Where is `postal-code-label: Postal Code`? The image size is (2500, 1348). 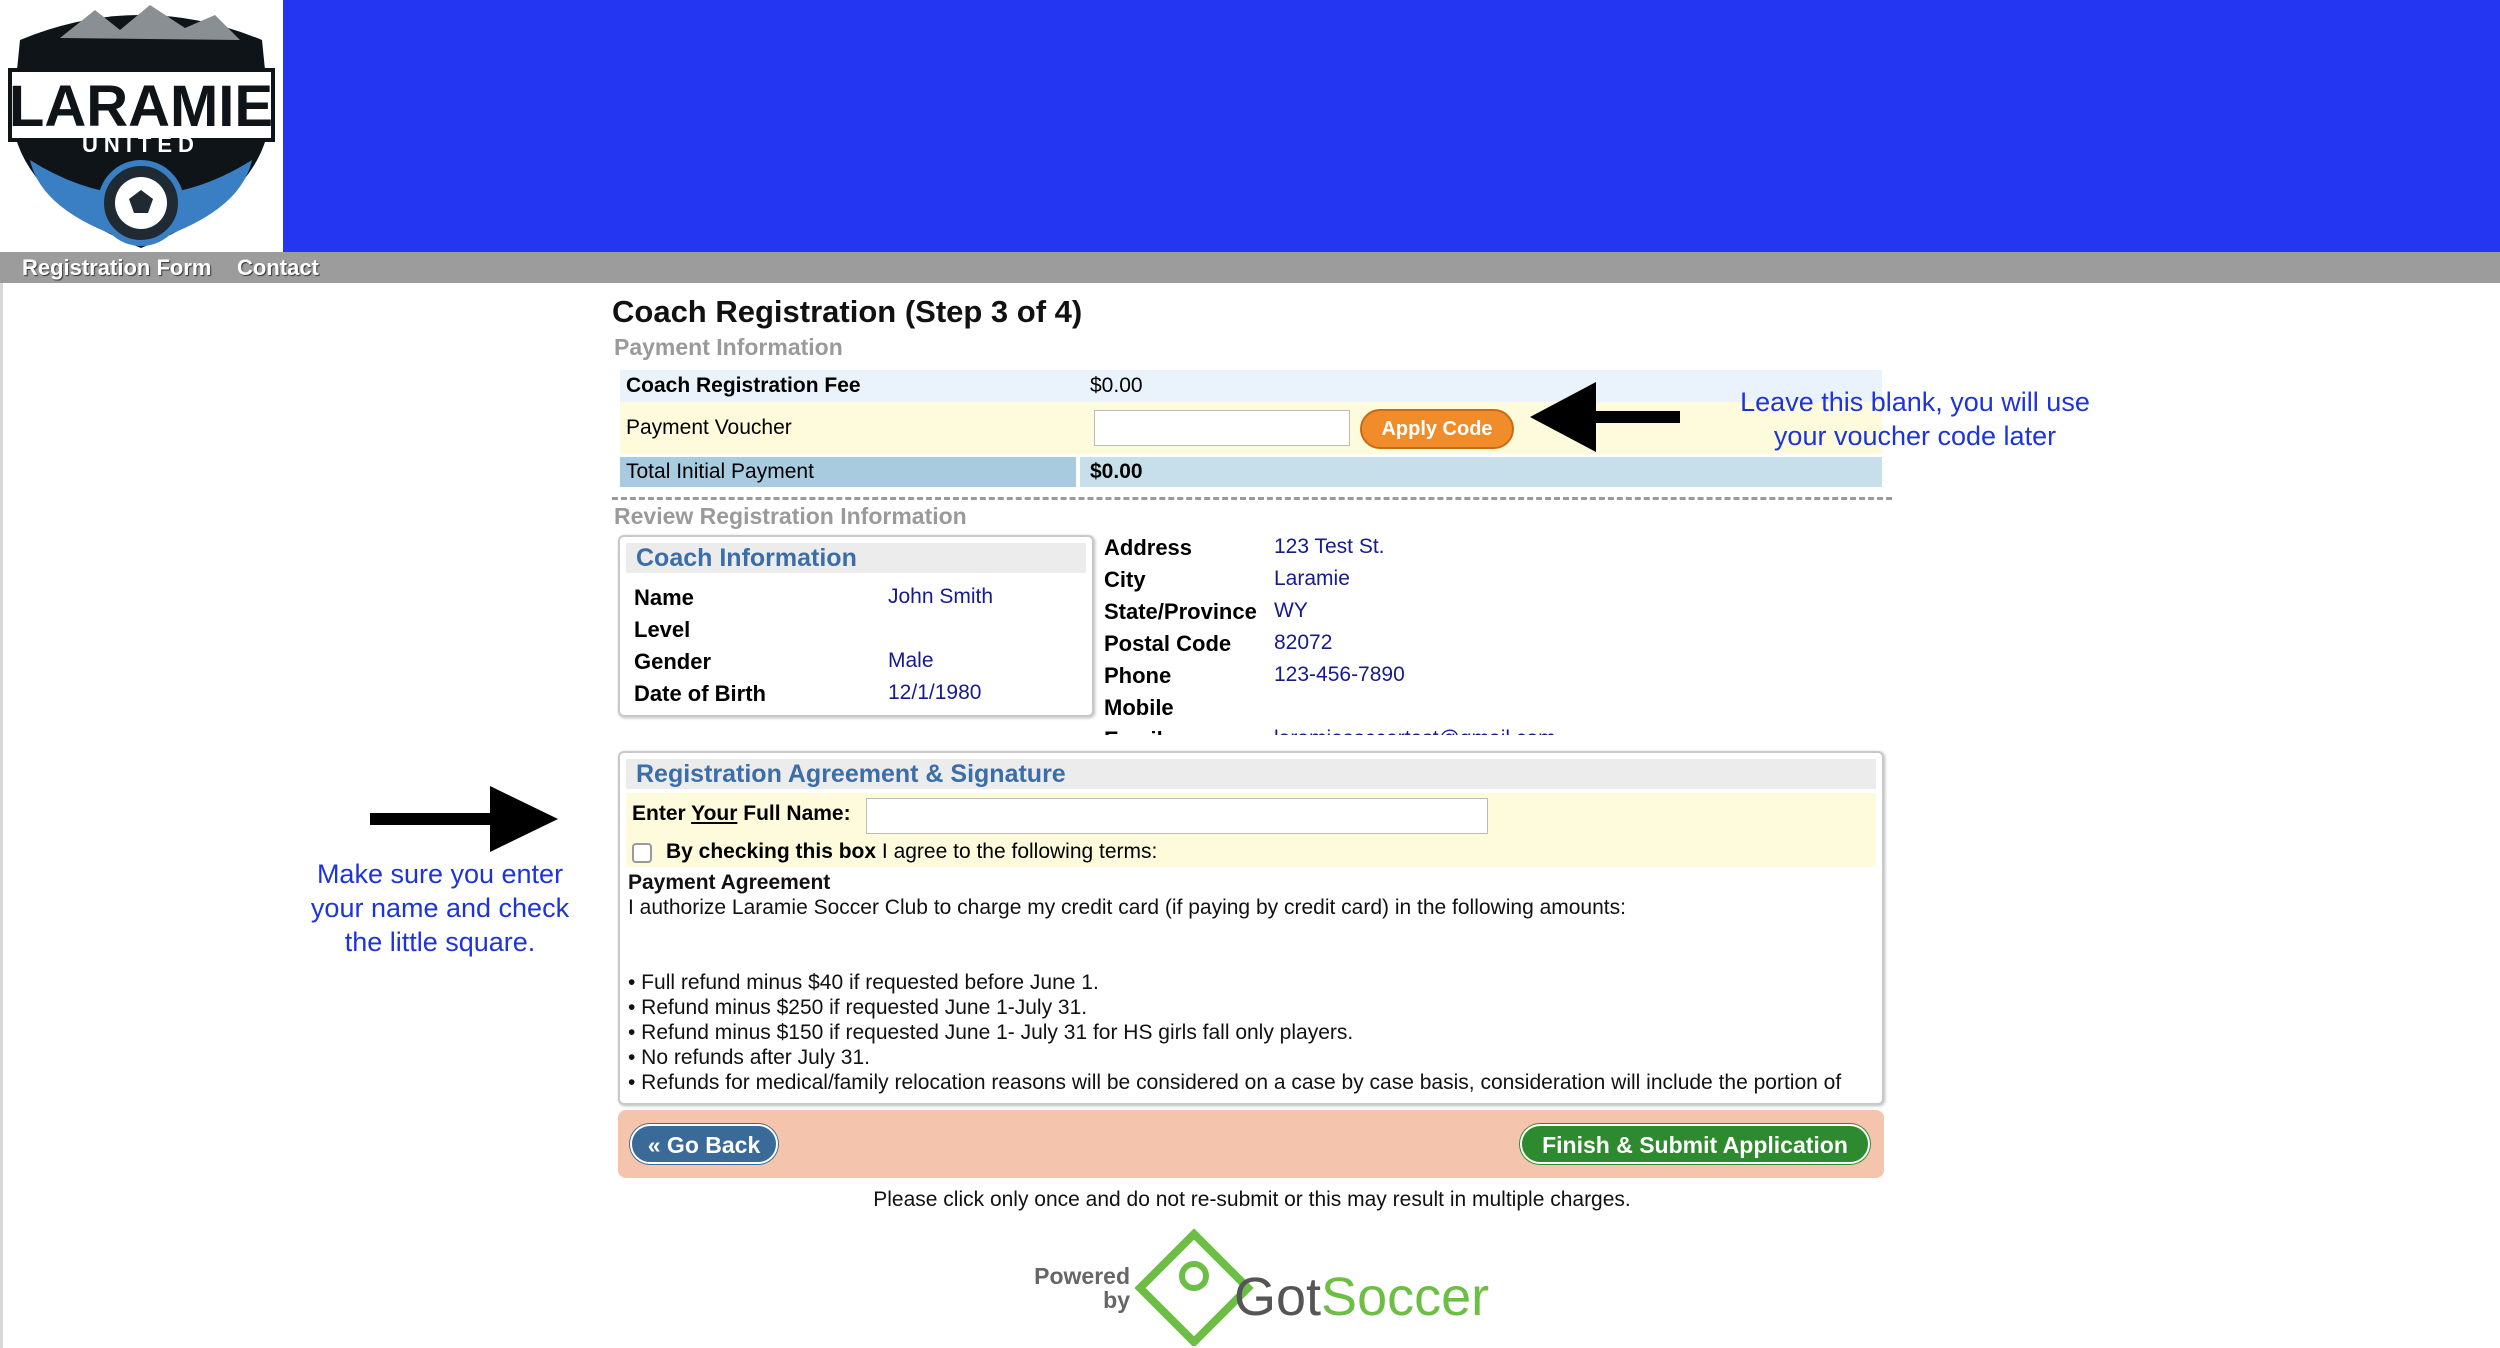 postal-code-label: Postal Code is located at coordinates (1168, 643).